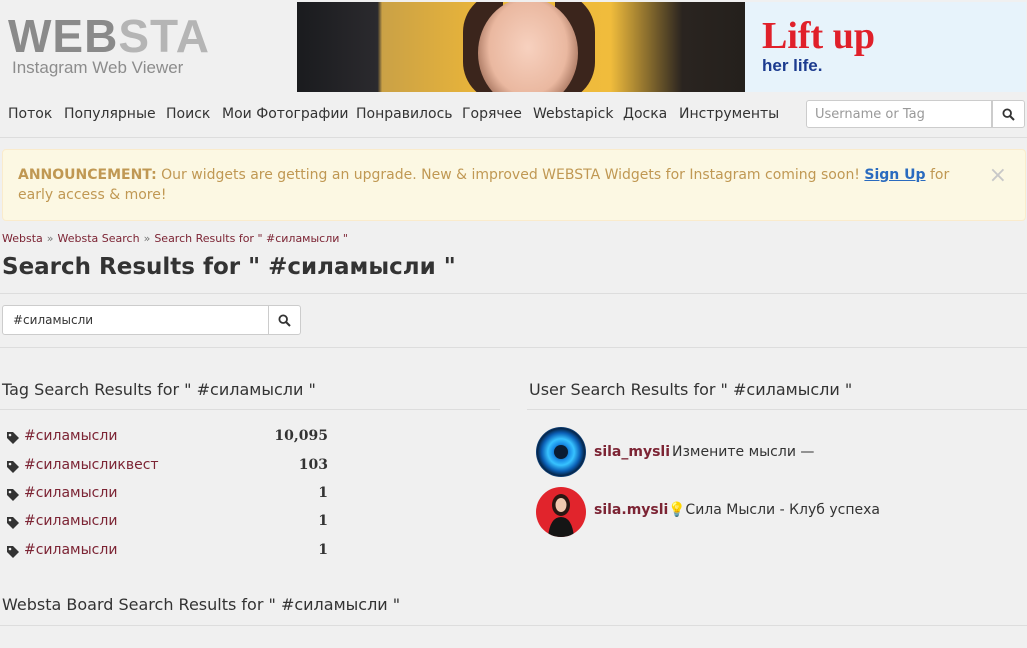 Image resolution: width=1027 pixels, height=648 pixels. I want to click on websta-logo: WEBSTA Instagram Web Viewer, so click(109, 45).